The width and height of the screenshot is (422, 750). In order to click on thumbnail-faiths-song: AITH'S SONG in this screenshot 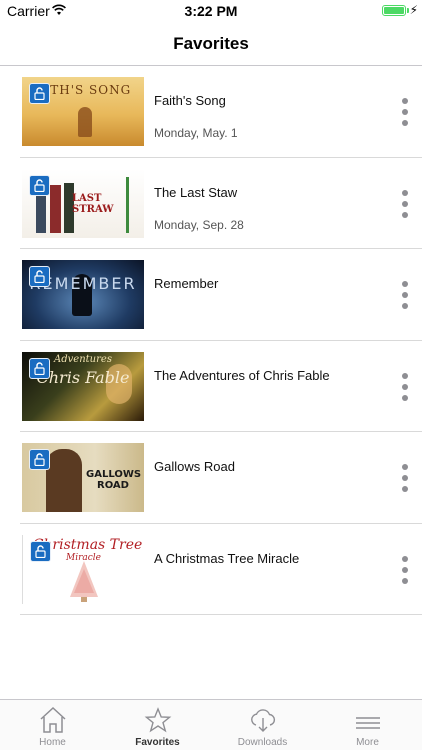, I will do `click(83, 111)`.